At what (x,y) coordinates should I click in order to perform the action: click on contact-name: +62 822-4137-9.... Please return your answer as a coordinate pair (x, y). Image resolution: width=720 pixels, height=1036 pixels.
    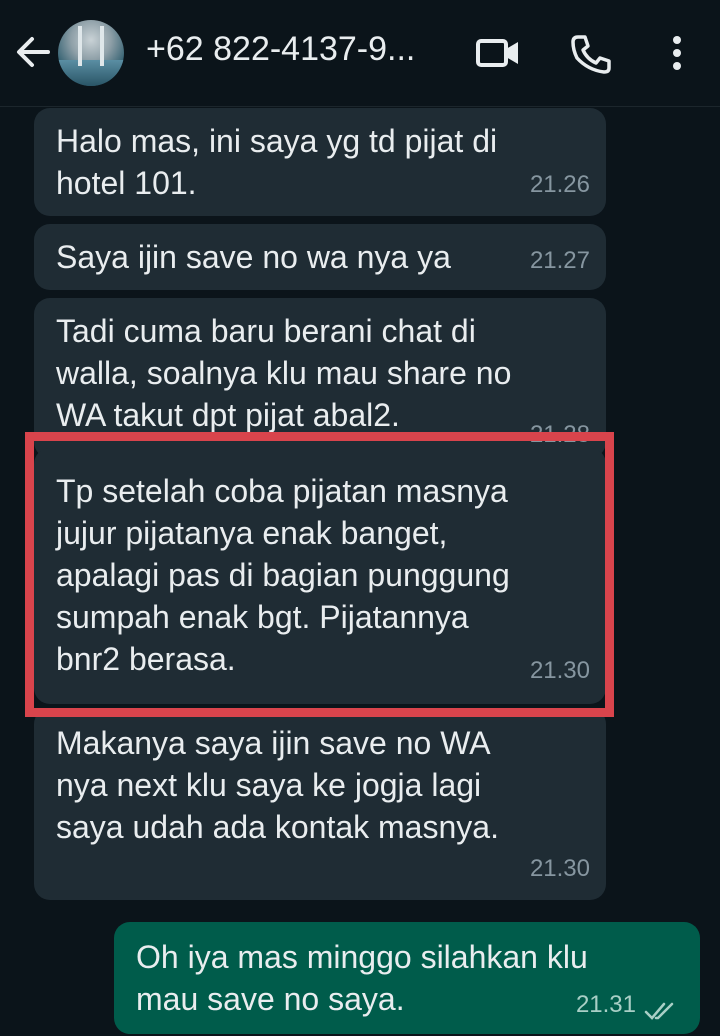
    Looking at the image, I should click on (280, 49).